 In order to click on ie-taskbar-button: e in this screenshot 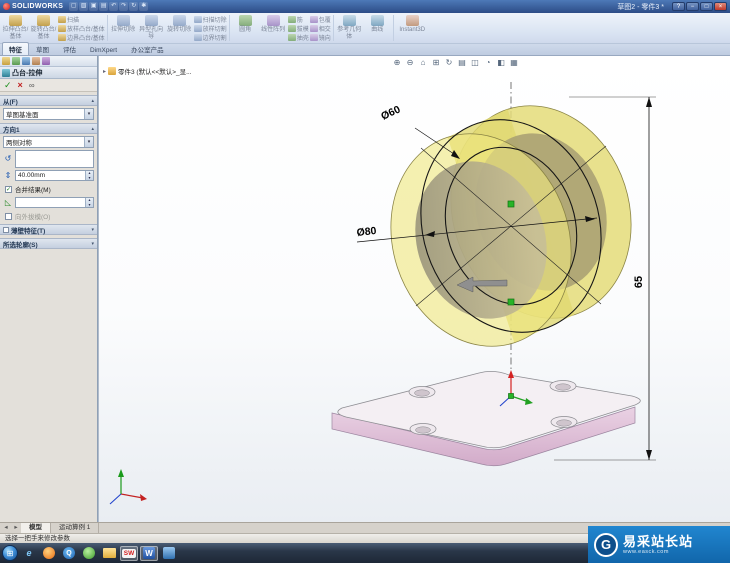, I will do `click(29, 553)`.